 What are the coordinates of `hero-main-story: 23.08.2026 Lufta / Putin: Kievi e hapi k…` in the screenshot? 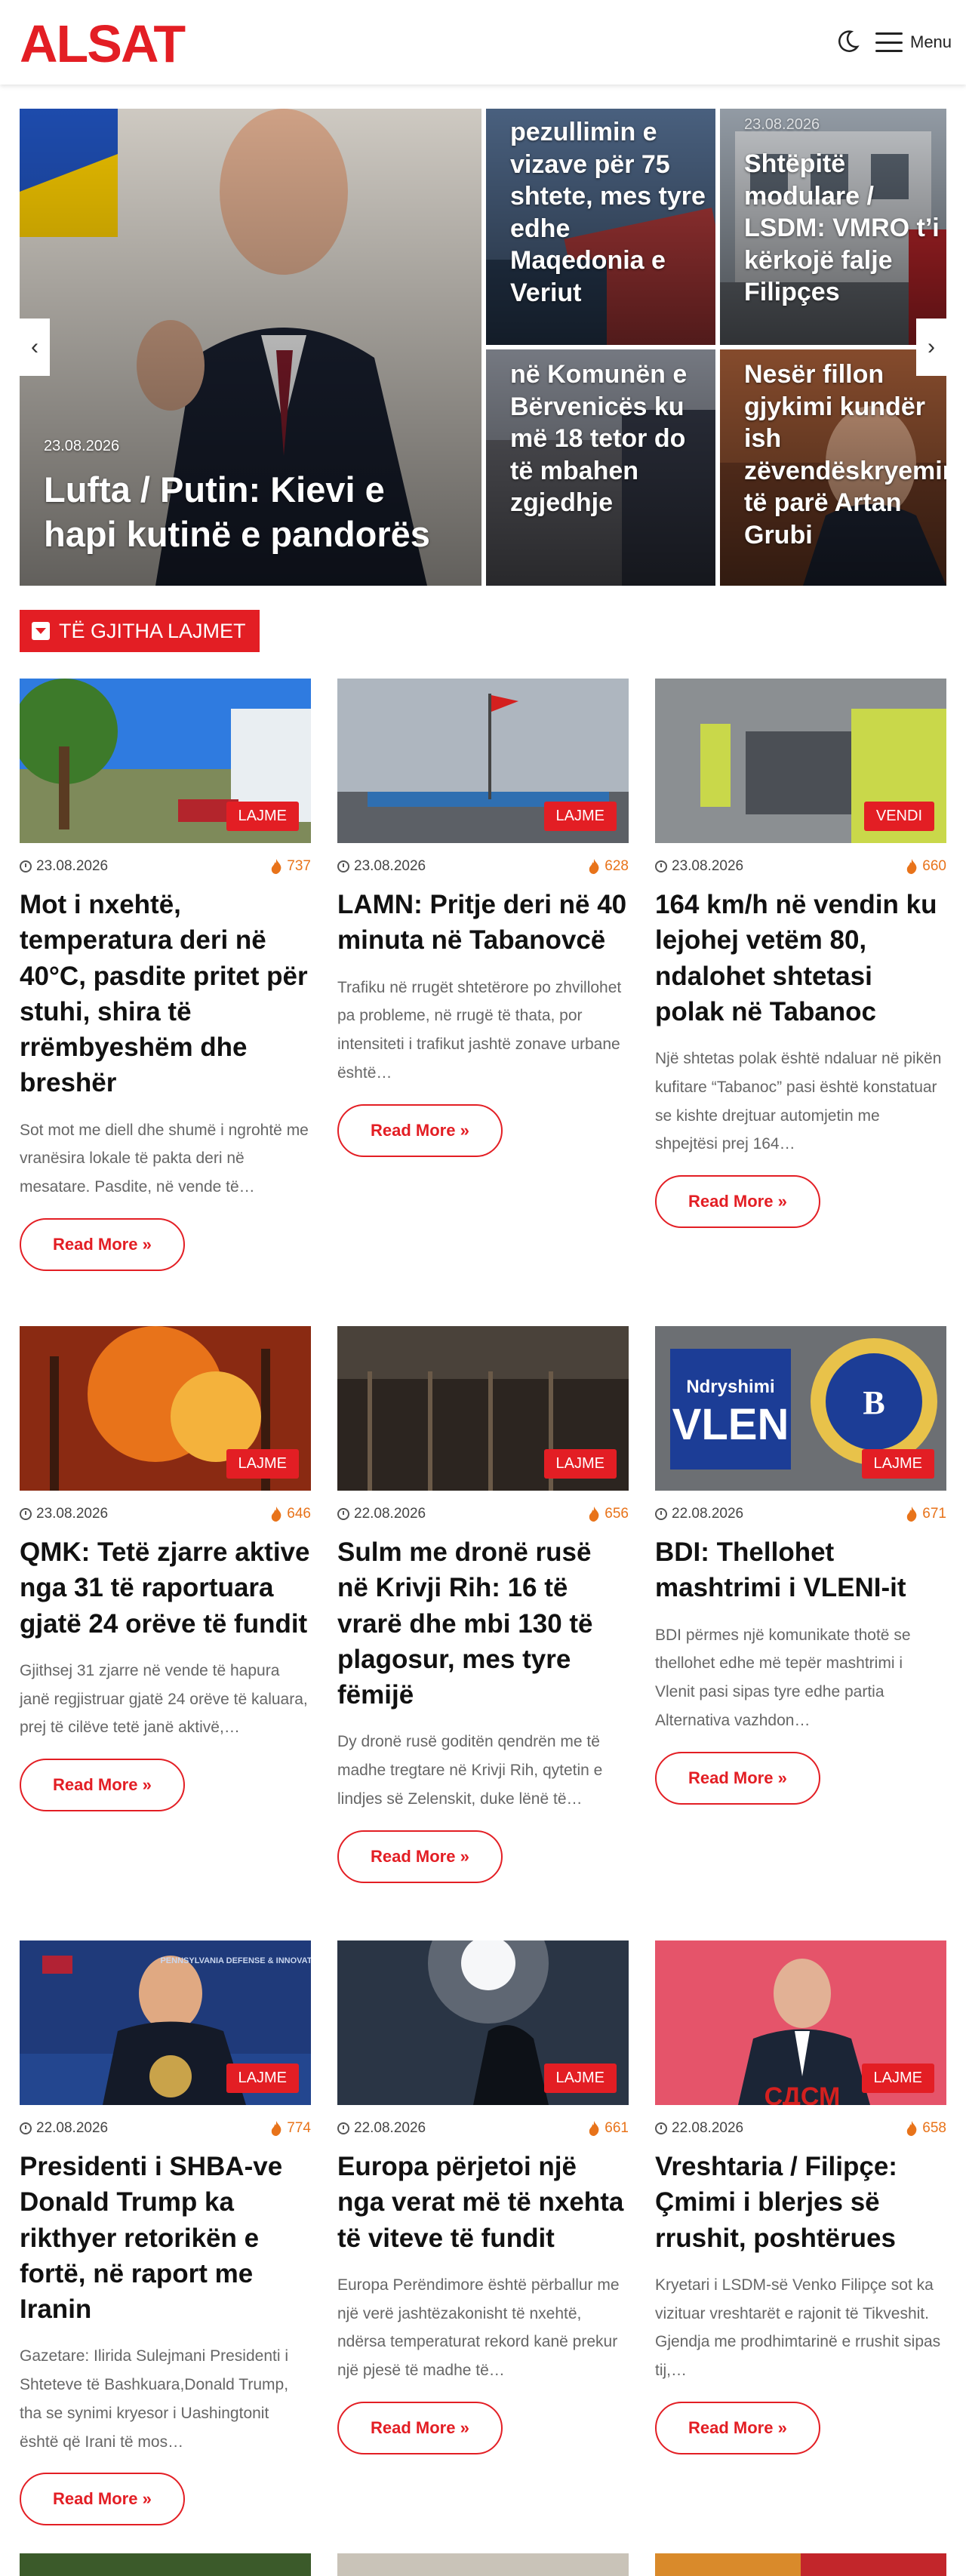 It's located at (250, 347).